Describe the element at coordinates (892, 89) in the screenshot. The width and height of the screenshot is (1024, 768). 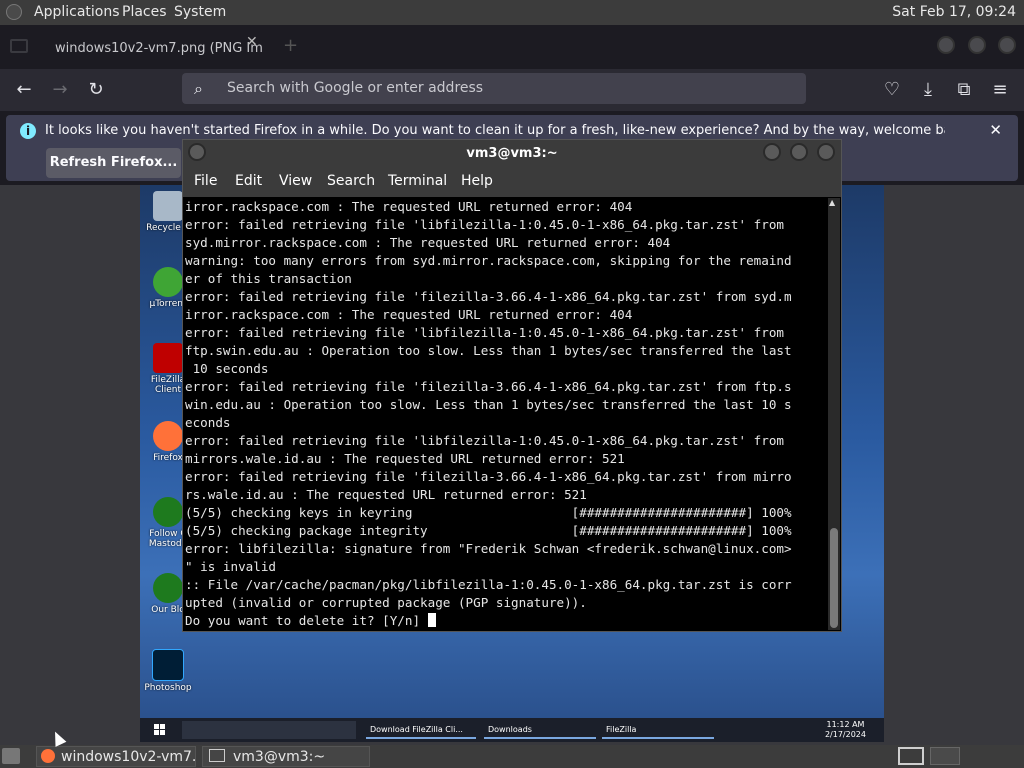
I see `pocket-icon: ♡` at that location.